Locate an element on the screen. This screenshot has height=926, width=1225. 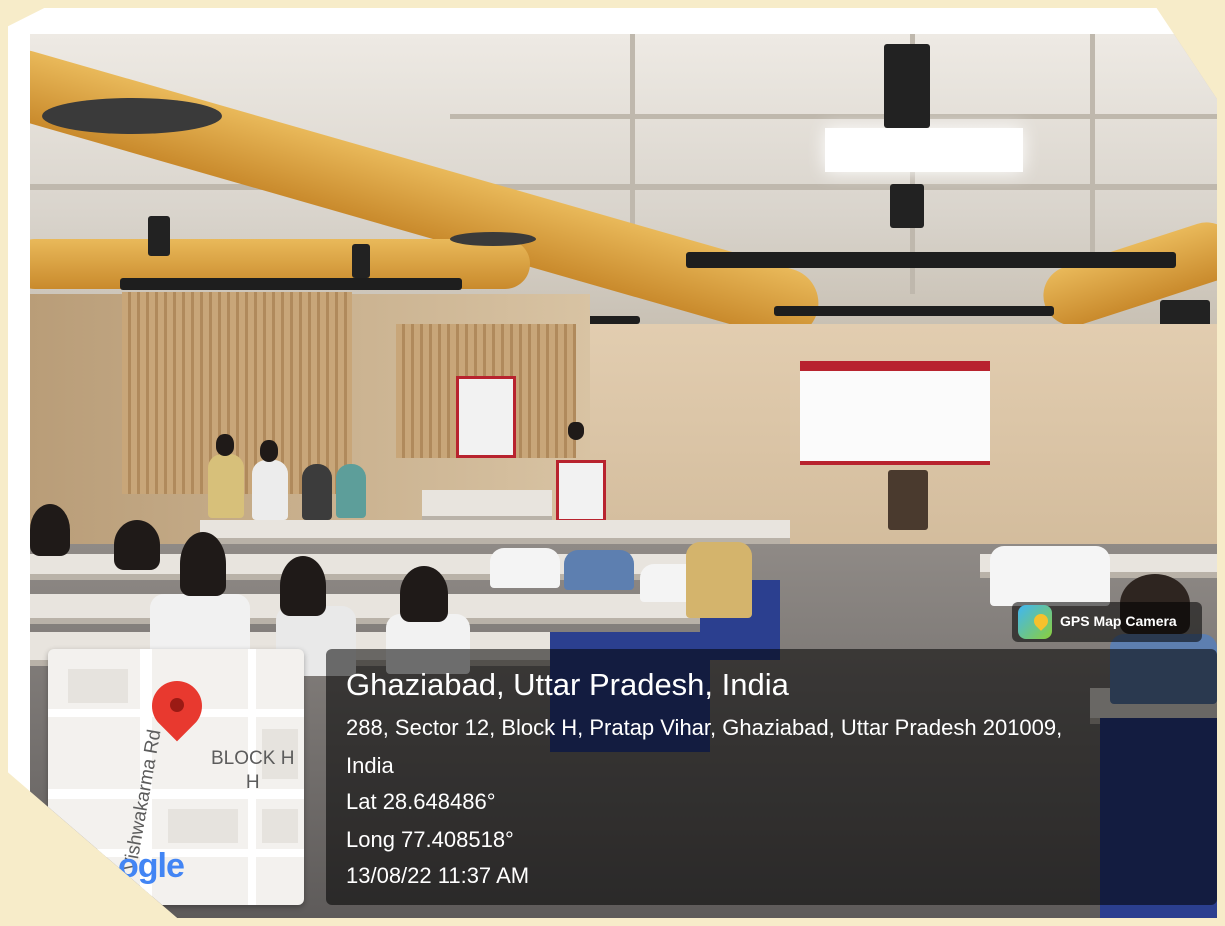
google-logo-text: ogle is located at coordinates (151, 866).